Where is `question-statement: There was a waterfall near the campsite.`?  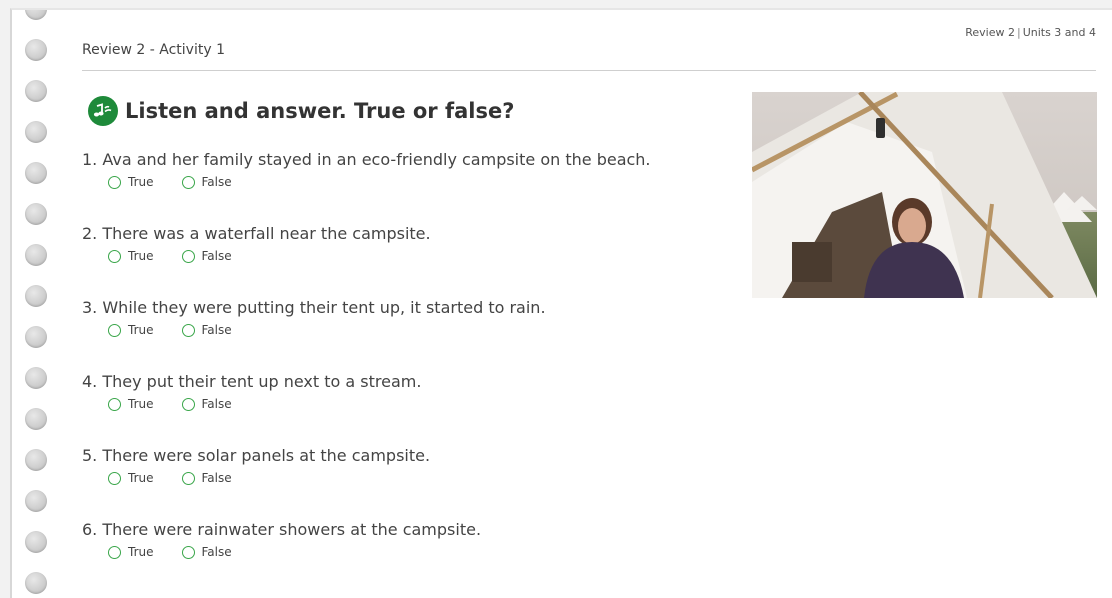
question-statement: There was a waterfall near the campsite. is located at coordinates (266, 233).